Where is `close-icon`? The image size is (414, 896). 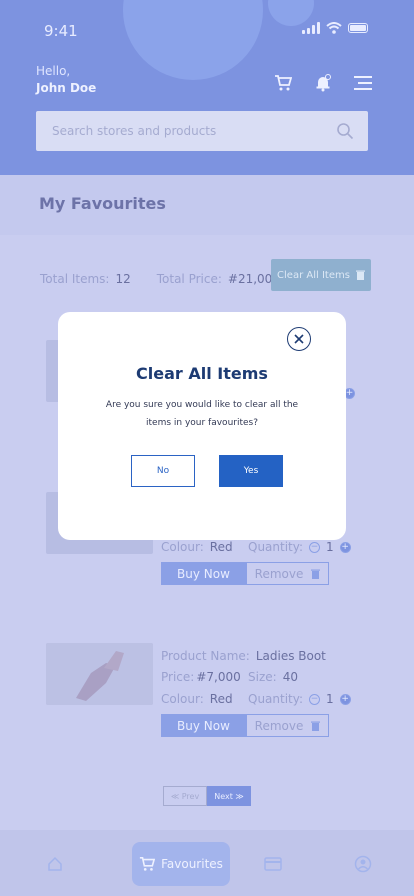 close-icon is located at coordinates (299, 339).